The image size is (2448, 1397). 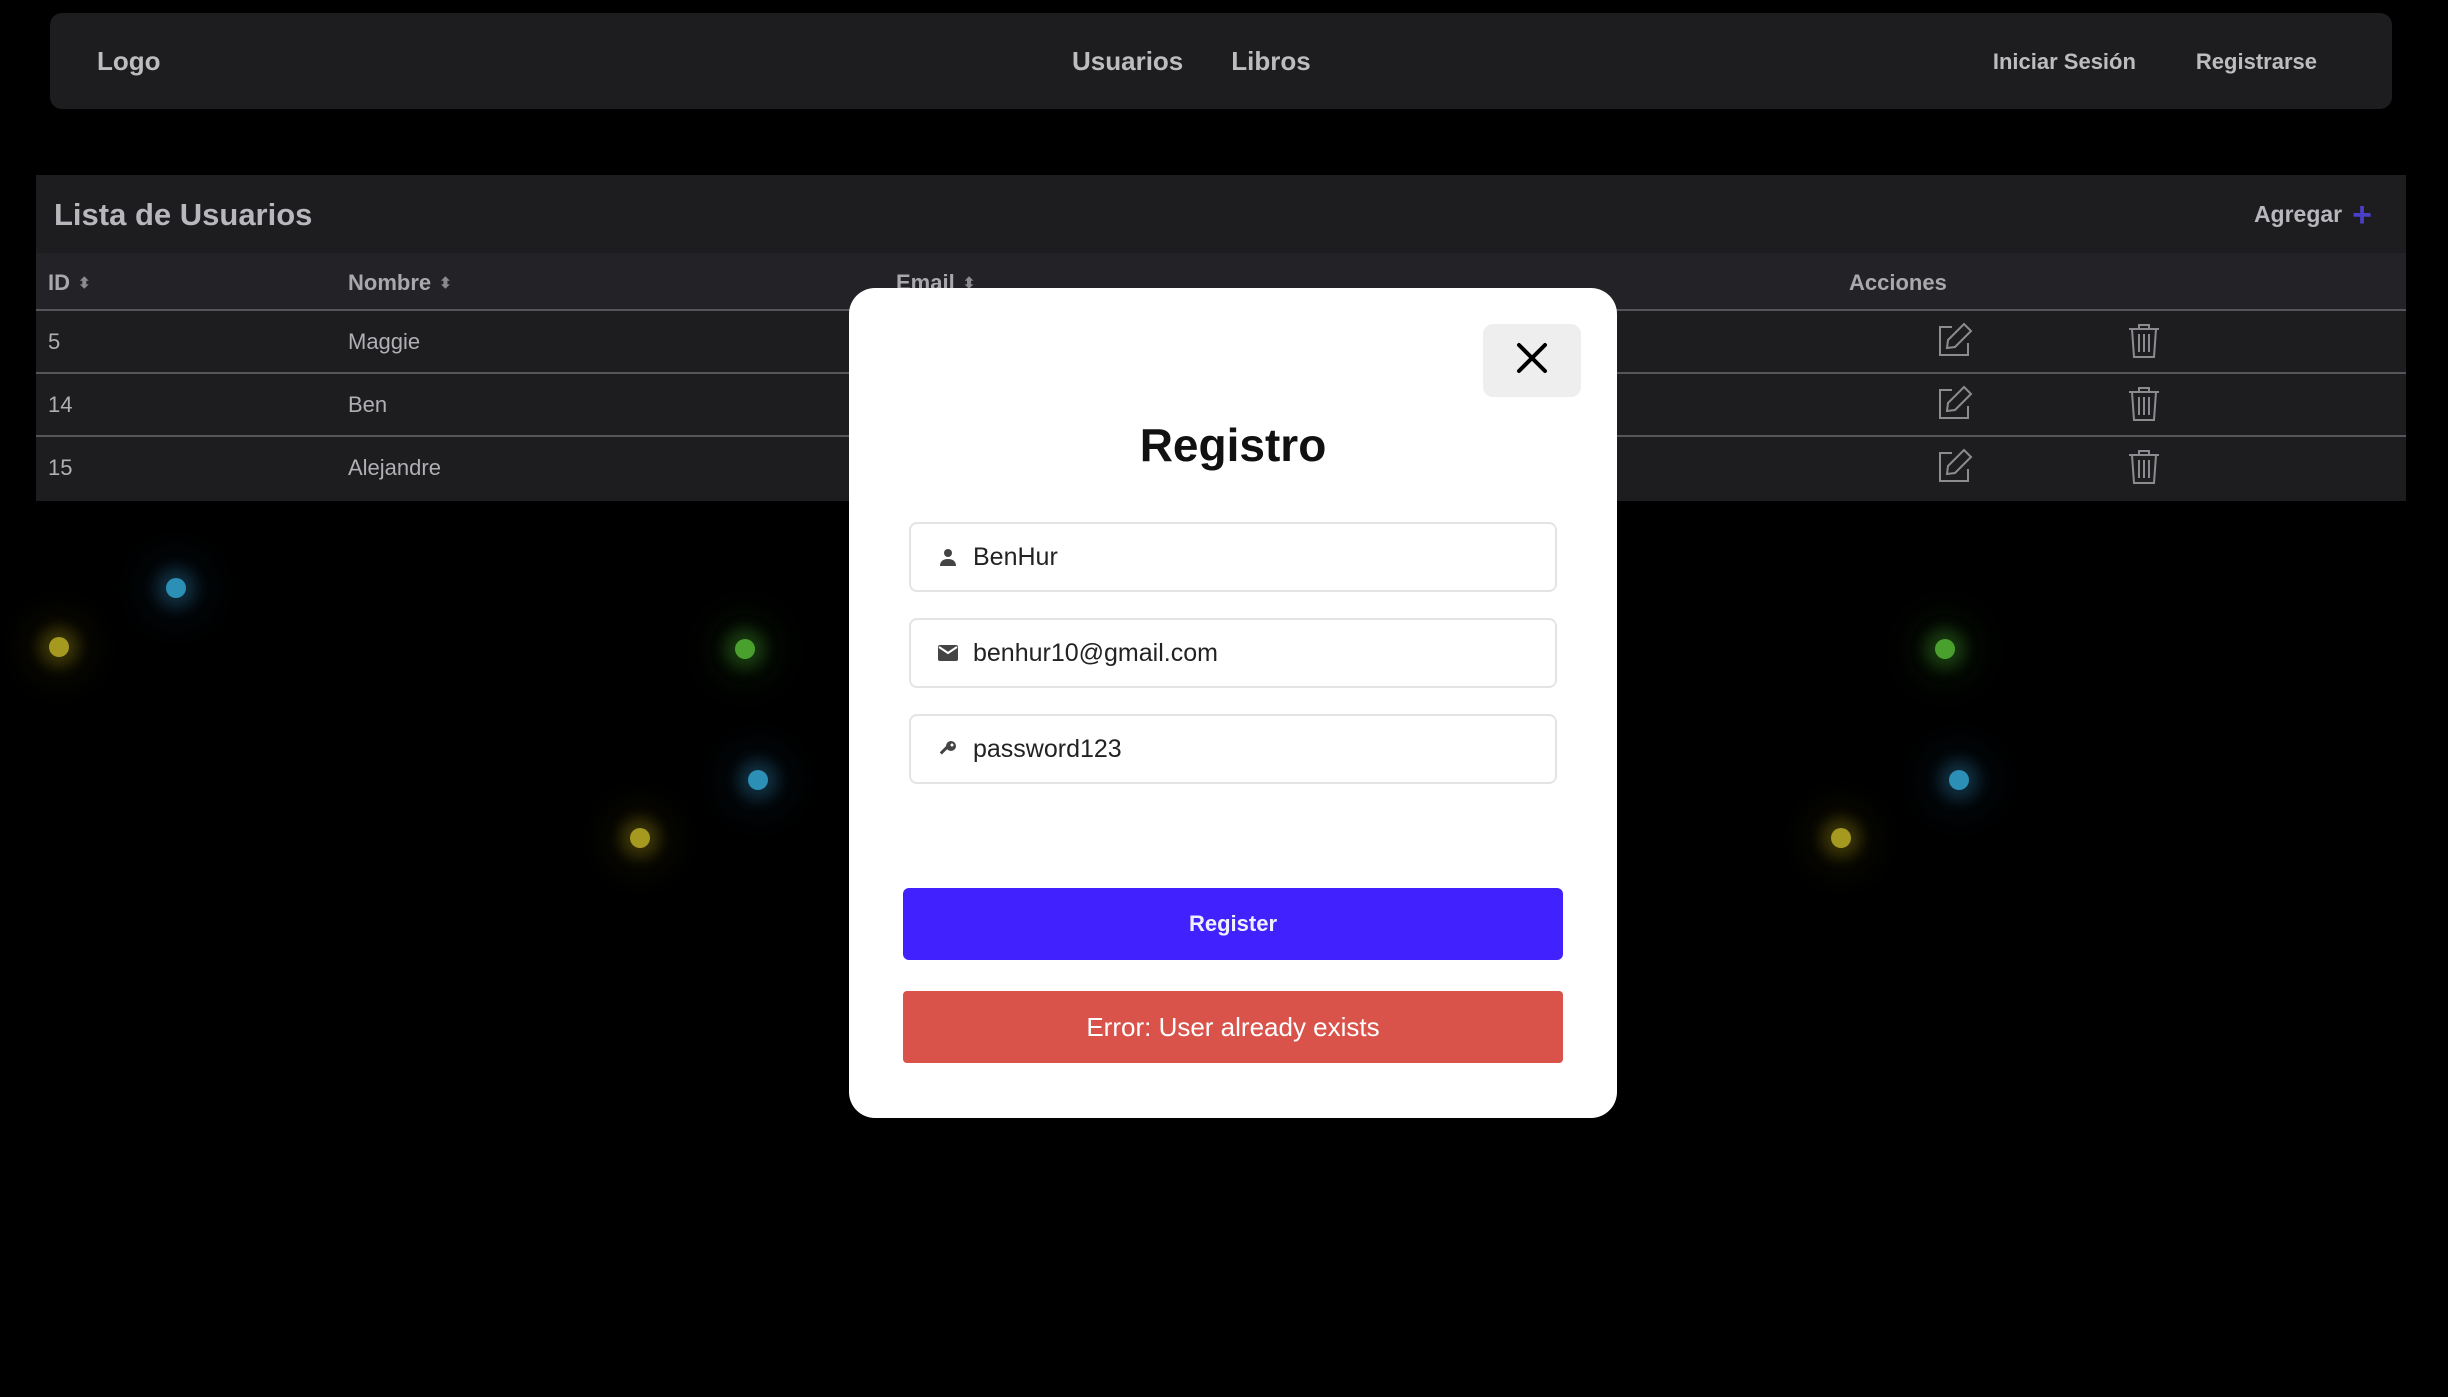 I want to click on logo: Logo, so click(x=129, y=61).